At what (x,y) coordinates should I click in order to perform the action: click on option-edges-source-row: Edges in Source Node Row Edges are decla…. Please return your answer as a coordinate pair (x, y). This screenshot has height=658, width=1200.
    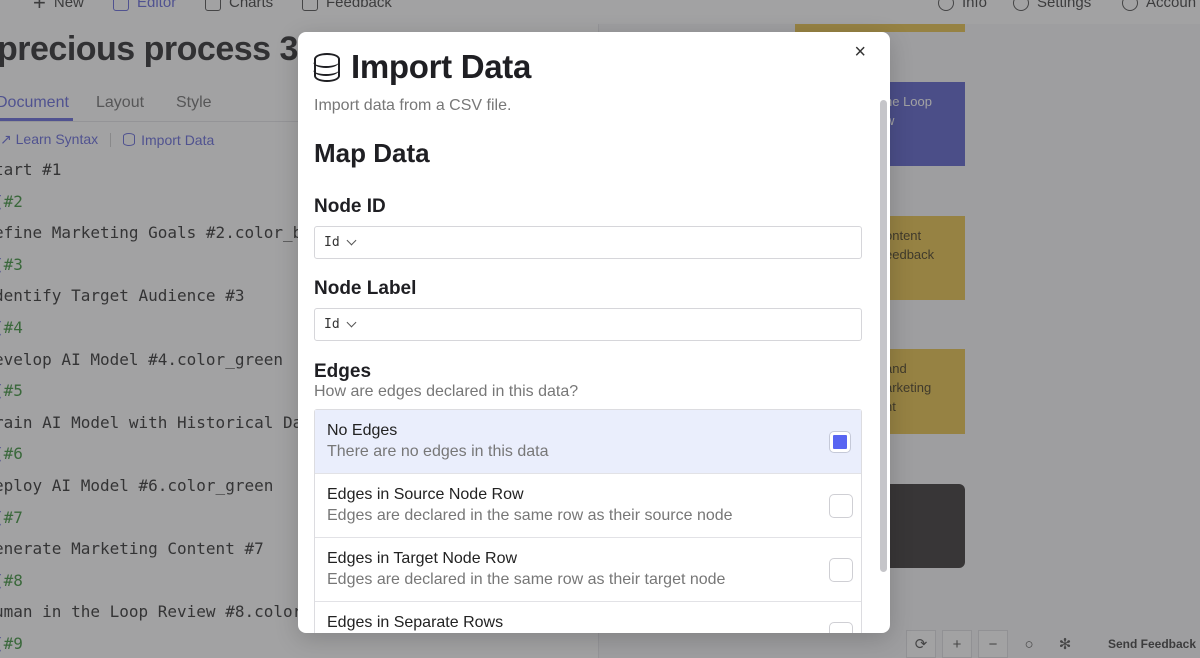
    Looking at the image, I should click on (588, 506).